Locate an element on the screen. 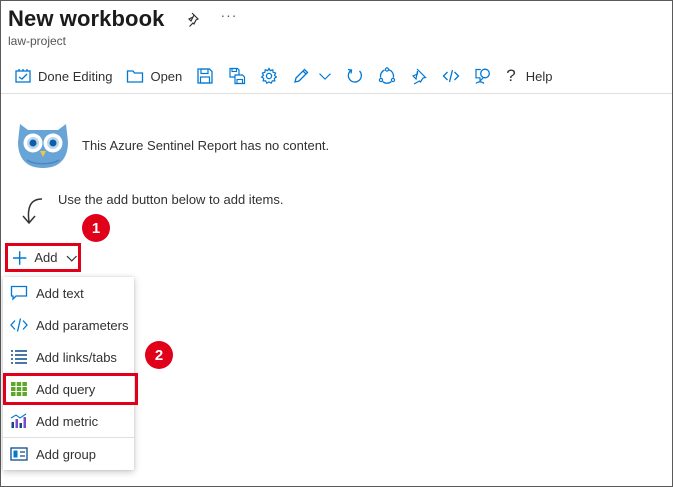 The image size is (673, 487). edit-dropdown-button is located at coordinates (326, 76).